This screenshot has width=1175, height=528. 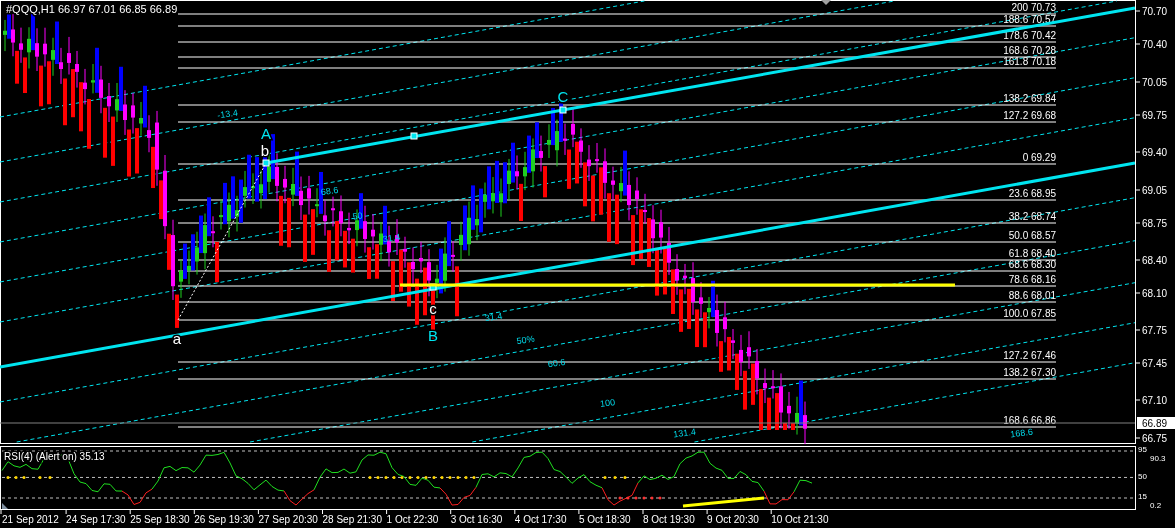 I want to click on wave-label: B, so click(x=433, y=335).